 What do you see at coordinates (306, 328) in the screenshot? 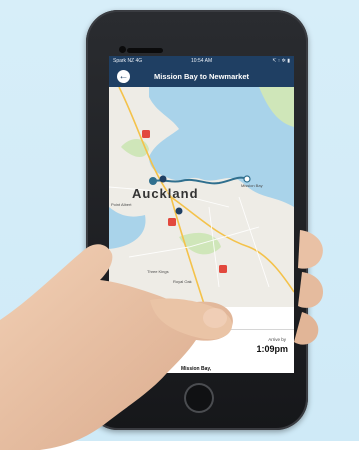
I see `finger-lower` at bounding box center [306, 328].